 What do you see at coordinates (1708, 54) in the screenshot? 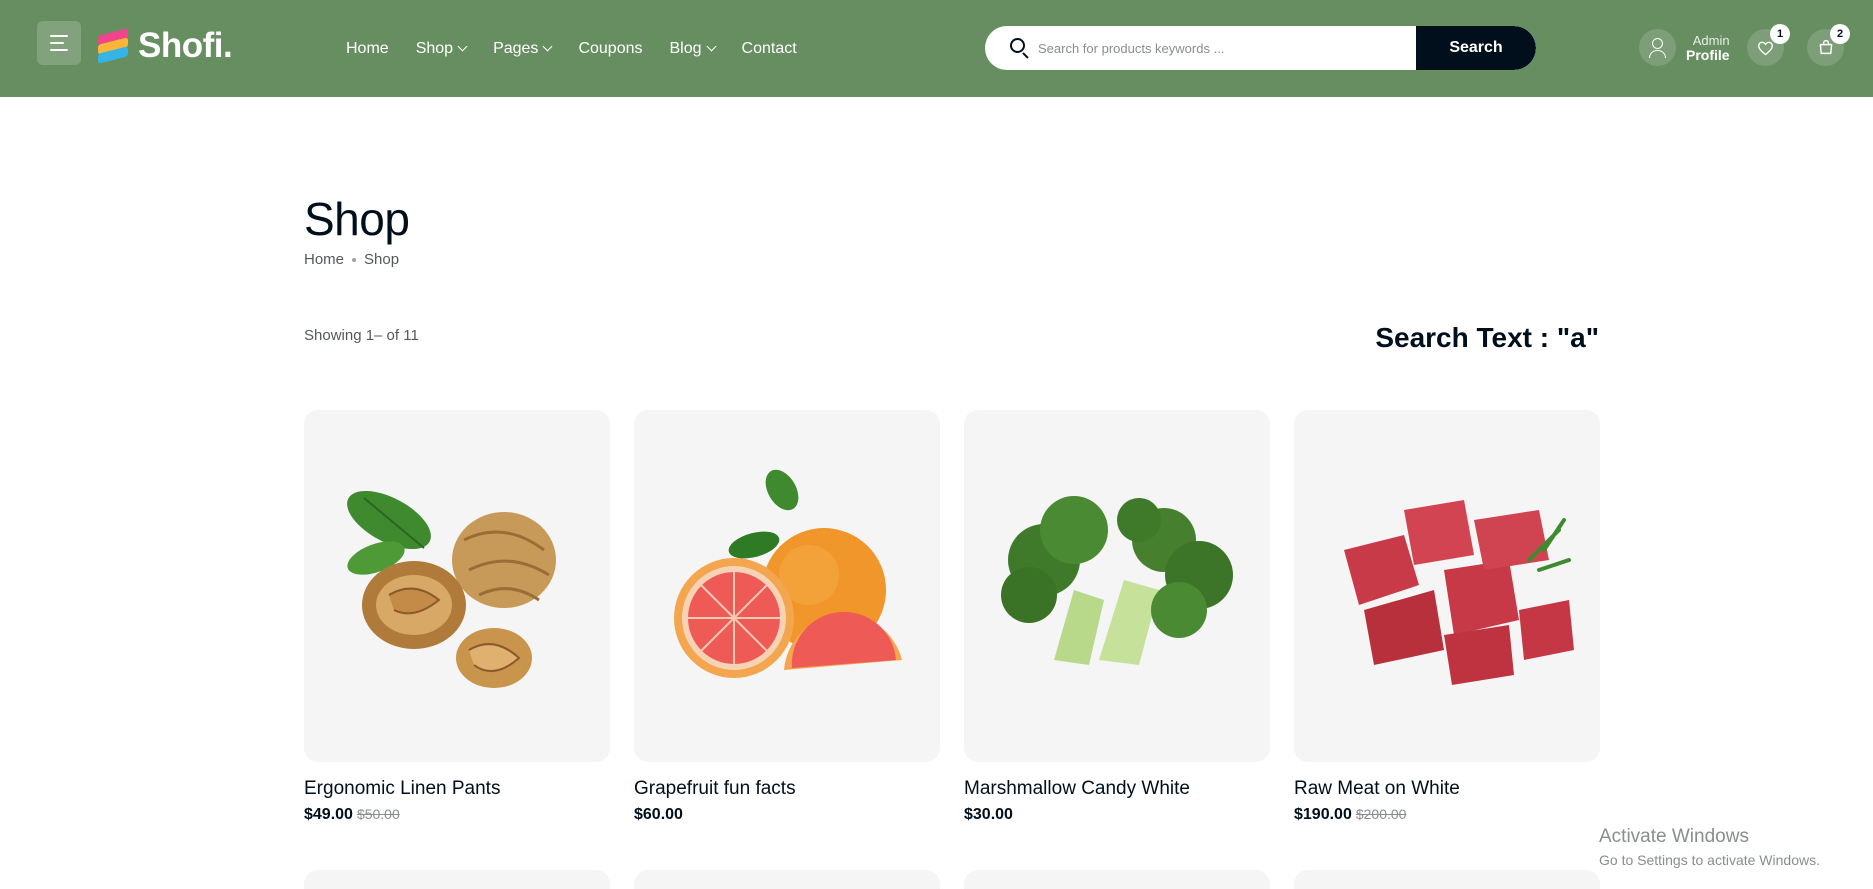
I see `profile-bottom-label: Profile` at bounding box center [1708, 54].